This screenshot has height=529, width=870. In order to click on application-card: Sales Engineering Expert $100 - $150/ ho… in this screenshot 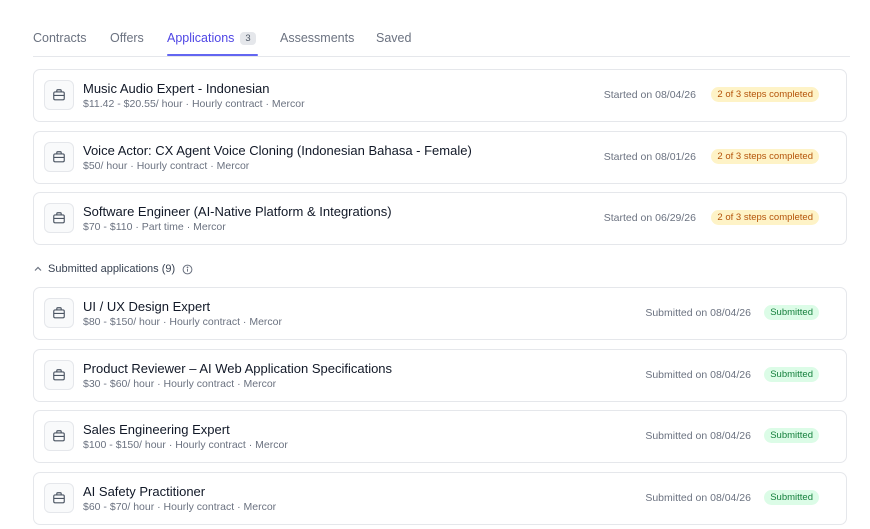, I will do `click(440, 436)`.